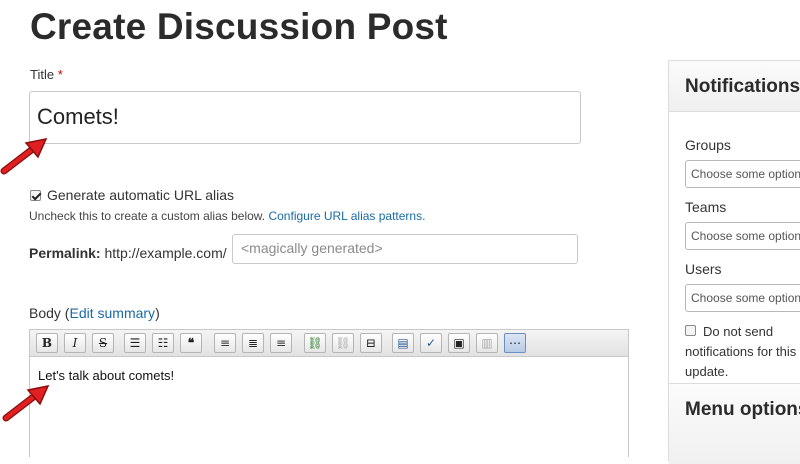  Describe the element at coordinates (305, 117) in the screenshot. I see `title-input: Comets!` at that location.